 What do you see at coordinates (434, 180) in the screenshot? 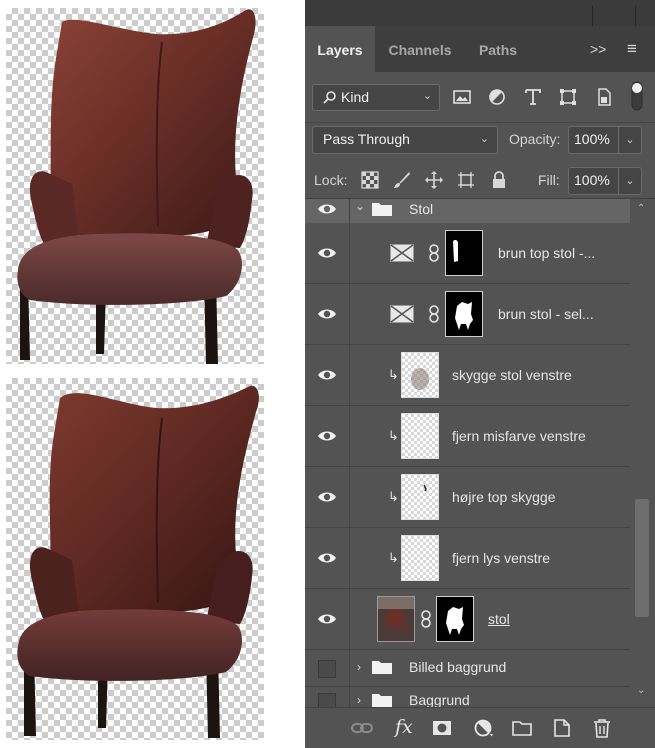
I see `lock-position-icon` at bounding box center [434, 180].